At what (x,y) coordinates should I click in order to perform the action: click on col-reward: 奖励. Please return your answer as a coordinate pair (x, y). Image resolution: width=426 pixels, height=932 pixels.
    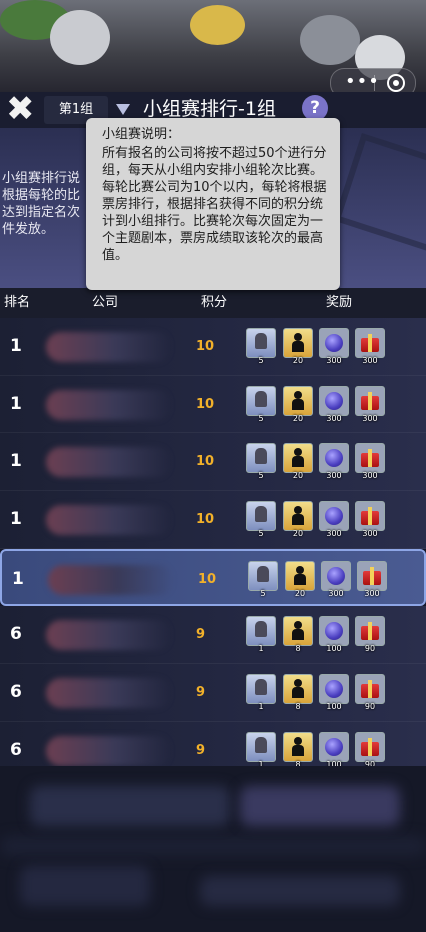
    Looking at the image, I should click on (339, 302).